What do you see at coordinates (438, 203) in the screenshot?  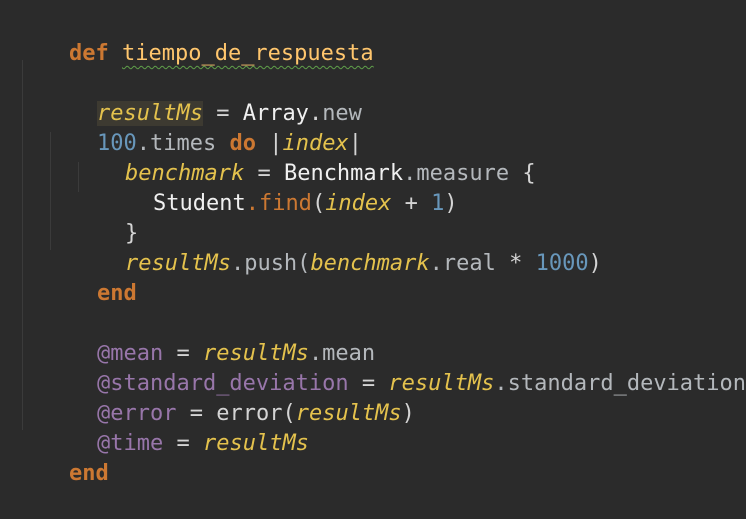 I see `number-literal: 1` at bounding box center [438, 203].